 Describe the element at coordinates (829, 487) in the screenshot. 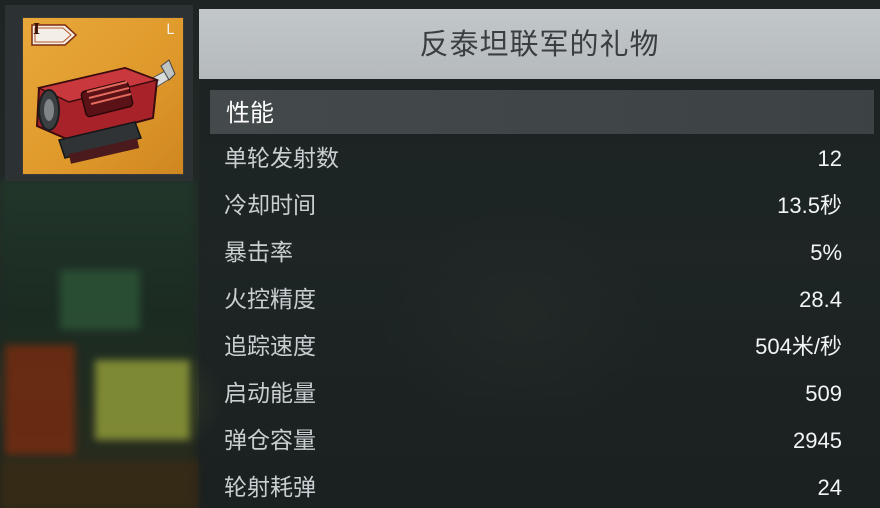

I see `stat-value: 24` at that location.